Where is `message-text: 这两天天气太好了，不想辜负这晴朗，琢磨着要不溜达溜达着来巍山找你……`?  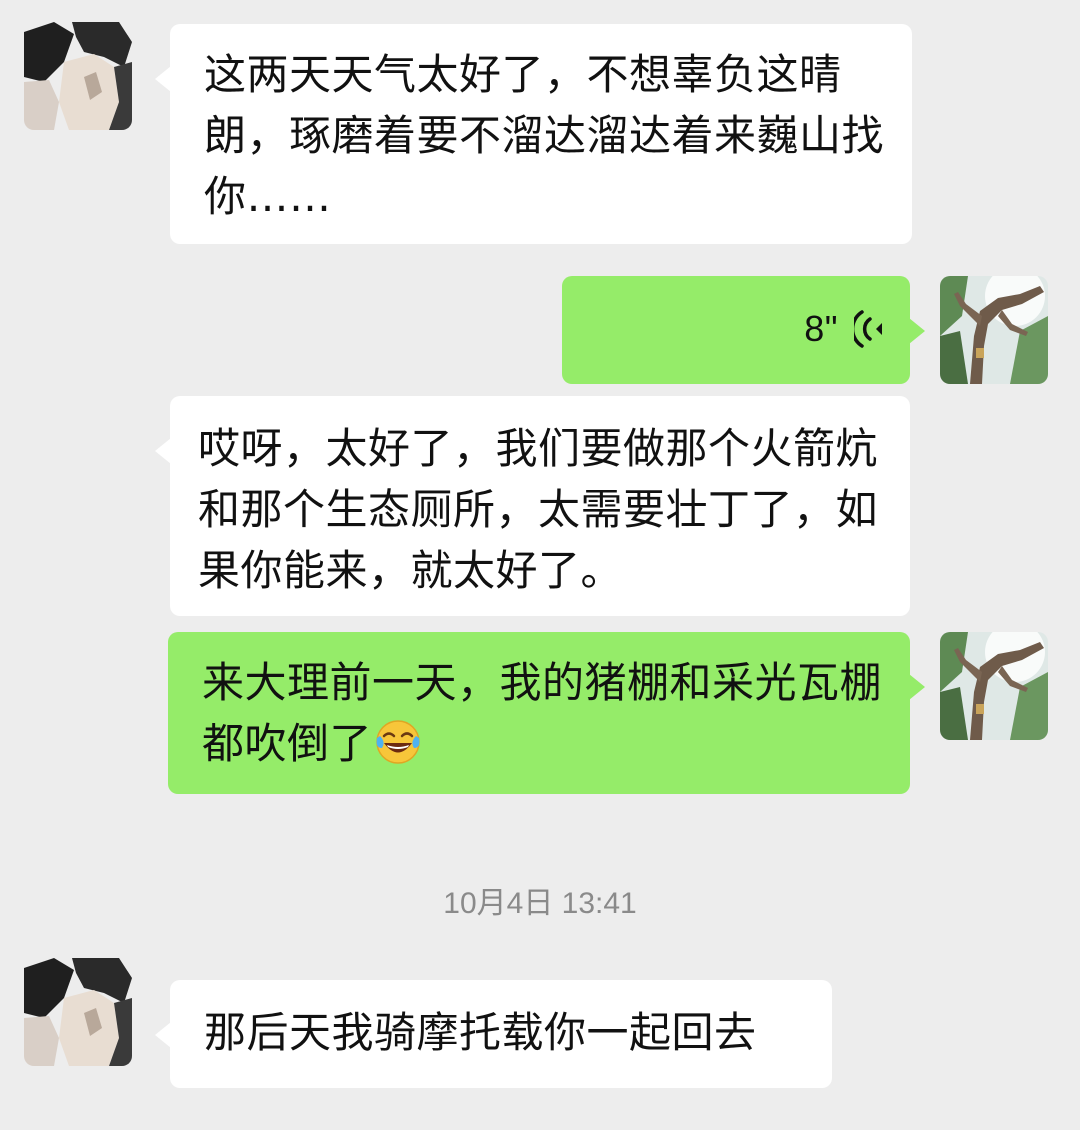
message-text: 这两天天气太好了，不想辜负这晴朗，琢磨着要不溜达溜达着来巍山找你…… is located at coordinates (544, 135).